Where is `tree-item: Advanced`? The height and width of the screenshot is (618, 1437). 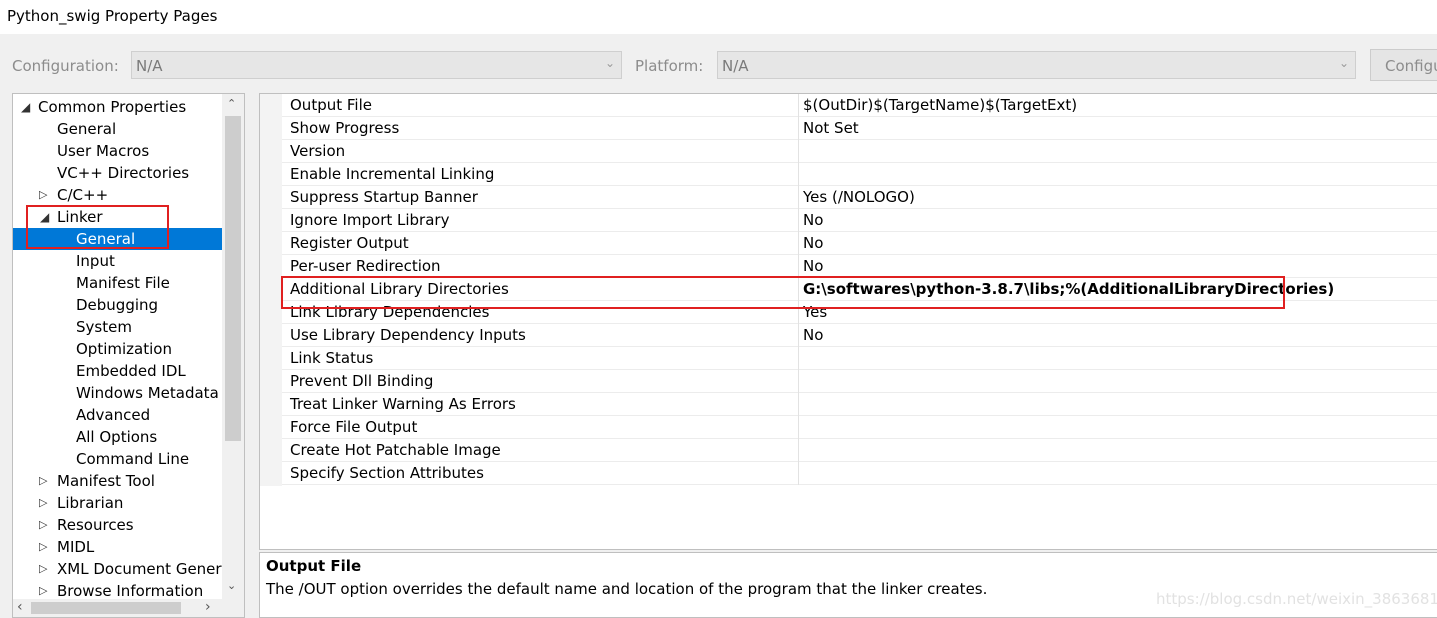
tree-item: Advanced is located at coordinates (117, 415).